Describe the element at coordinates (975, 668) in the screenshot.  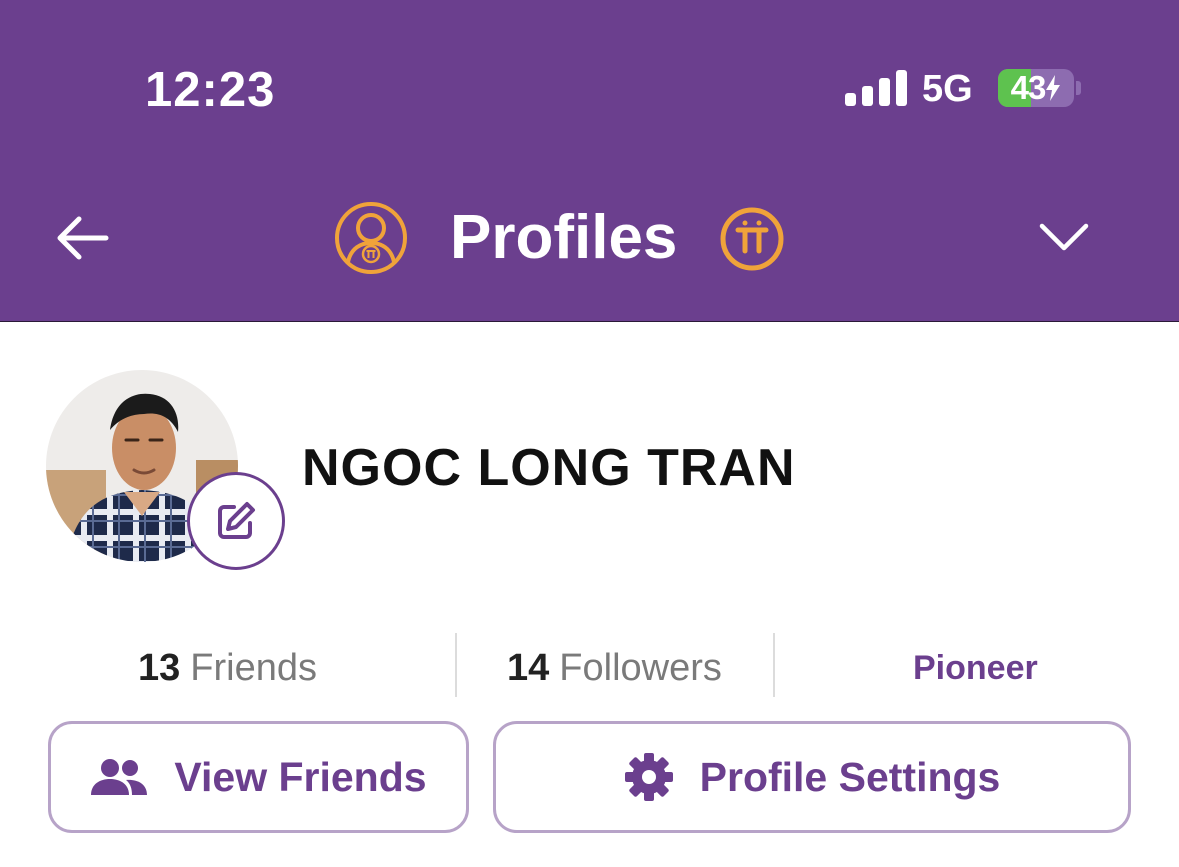
I see `role-badge: Pioneer` at that location.